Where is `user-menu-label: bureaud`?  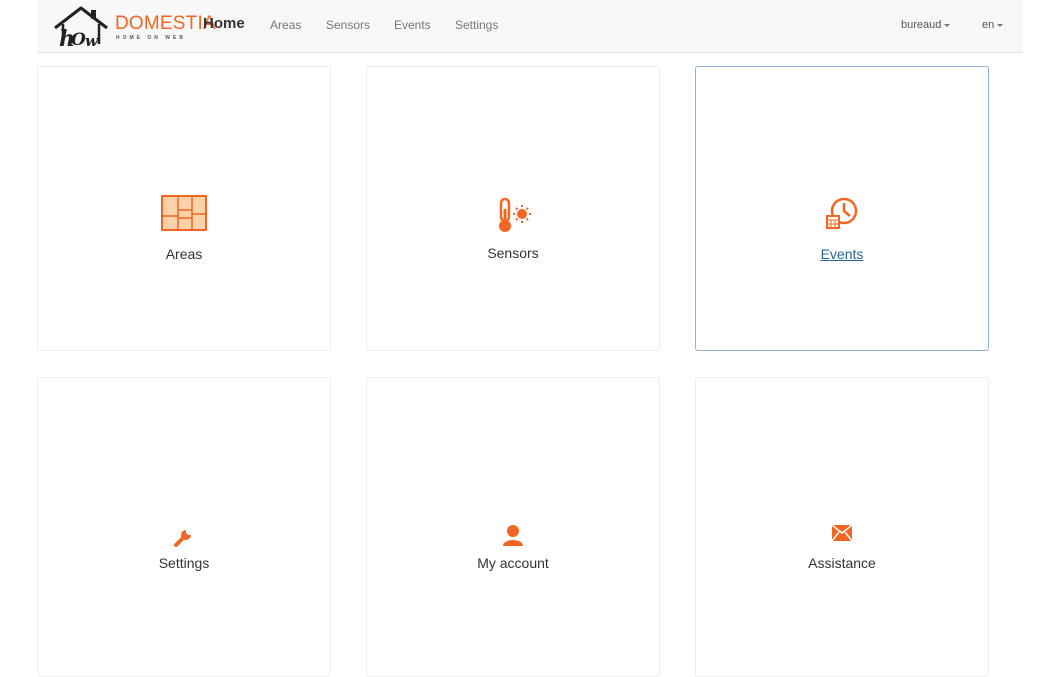 user-menu-label: bureaud is located at coordinates (921, 25).